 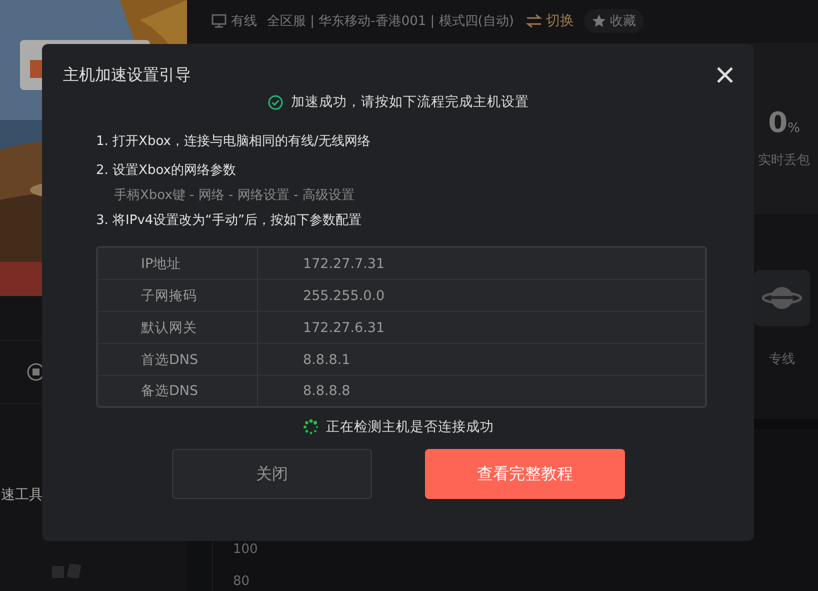 I want to click on packet-loss-label: 实时丢包, so click(x=784, y=160).